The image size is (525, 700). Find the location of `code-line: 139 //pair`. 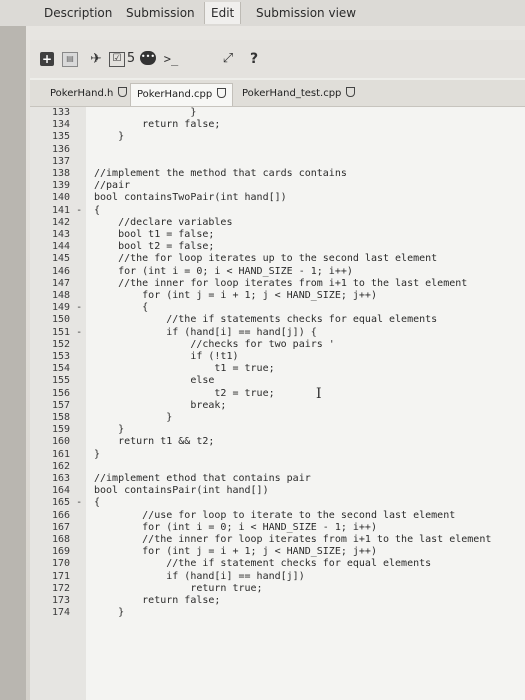

code-line: 139 //pair is located at coordinates (277, 186).